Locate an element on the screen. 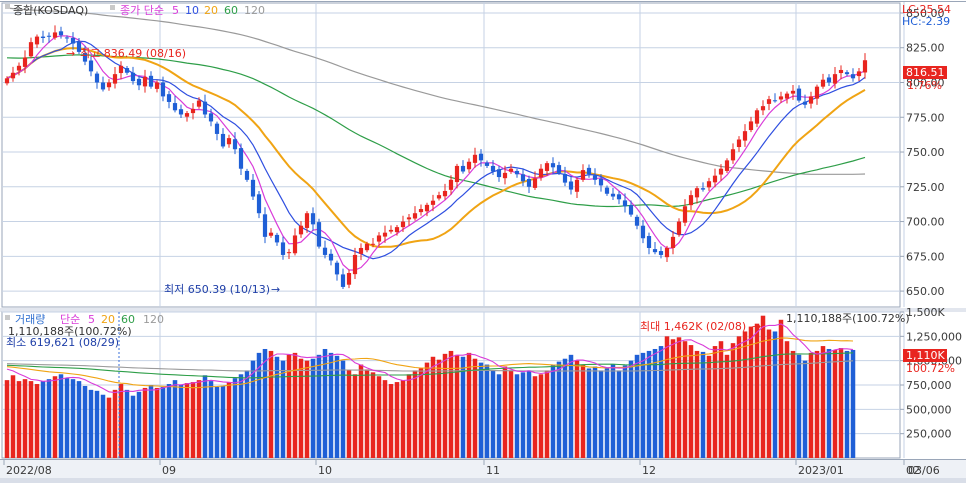 The width and height of the screenshot is (966, 483). price-tick-label: 675.00 is located at coordinates (925, 256).